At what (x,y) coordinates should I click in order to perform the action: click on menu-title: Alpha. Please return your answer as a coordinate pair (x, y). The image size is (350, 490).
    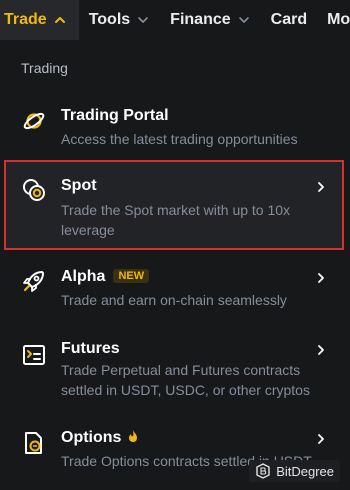
    Looking at the image, I should click on (83, 276).